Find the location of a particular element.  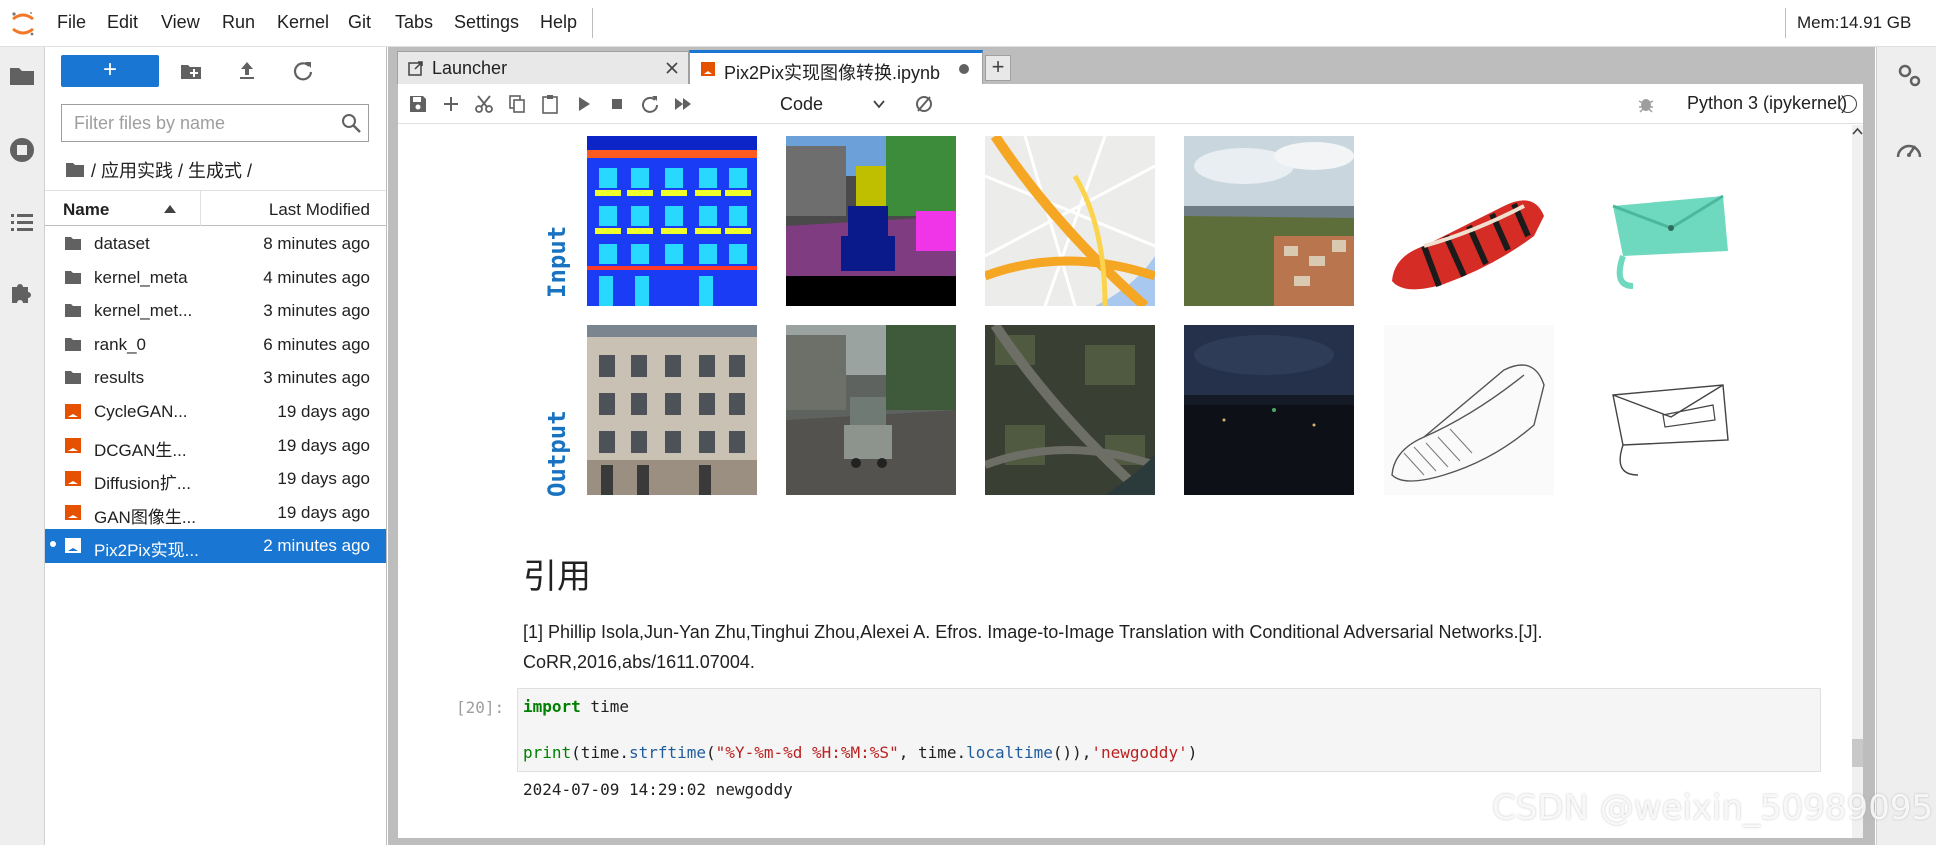

debugger-icon is located at coordinates (1646, 104).